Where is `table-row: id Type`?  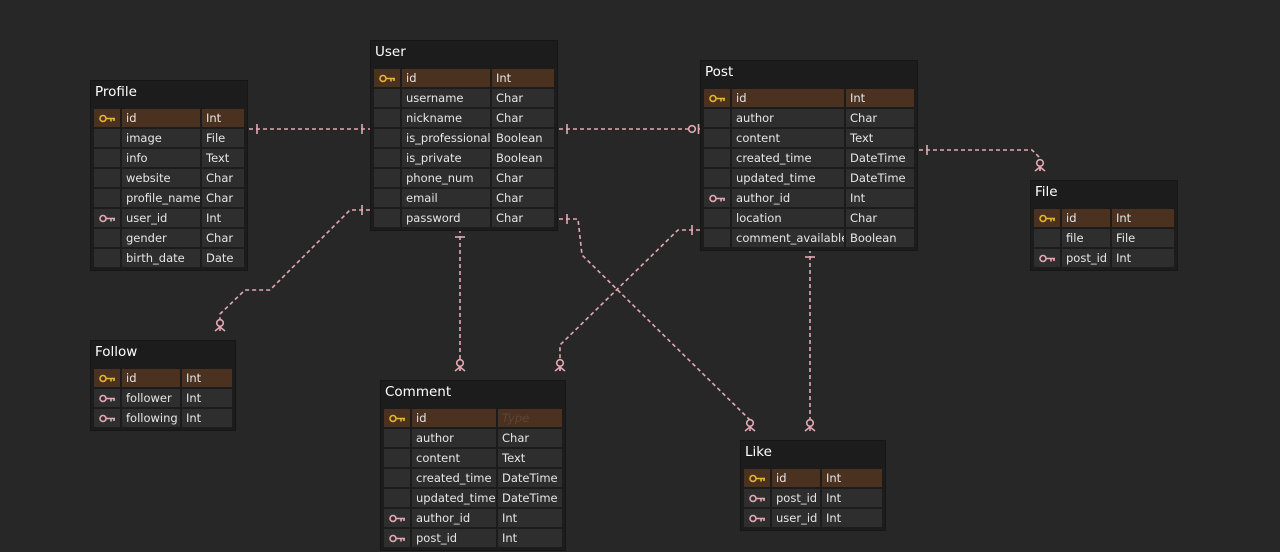
table-row: id Type is located at coordinates (473, 418).